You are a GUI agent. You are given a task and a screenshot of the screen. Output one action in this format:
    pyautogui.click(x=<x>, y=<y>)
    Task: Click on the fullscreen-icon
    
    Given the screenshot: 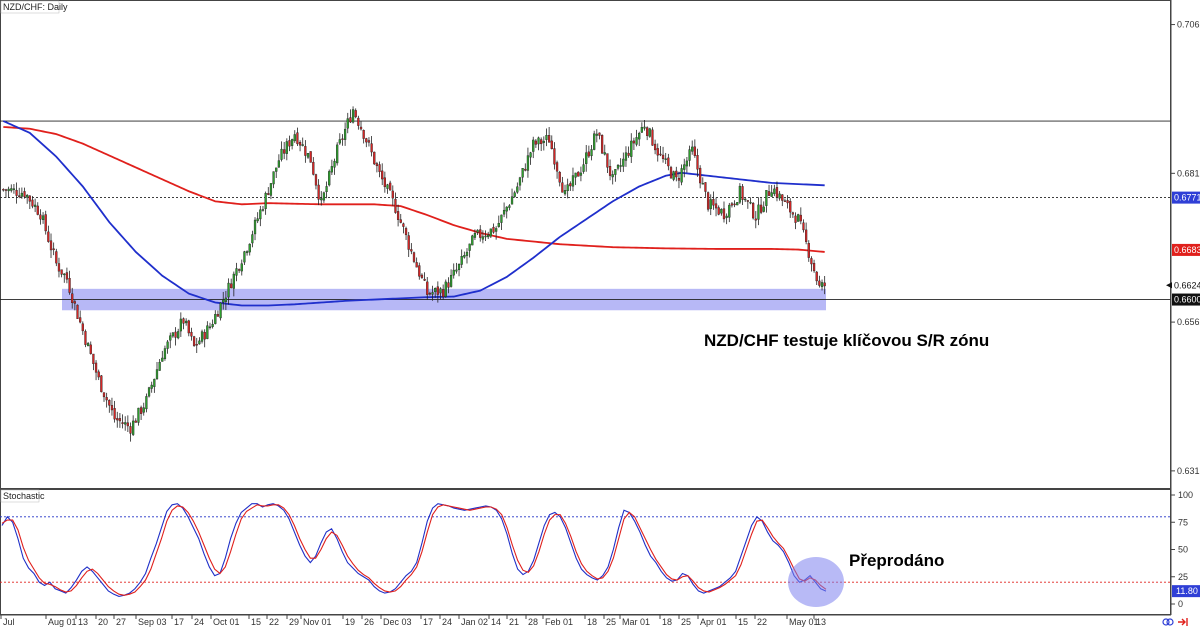 What is the action you would take?
    pyautogui.click(x=1168, y=622)
    